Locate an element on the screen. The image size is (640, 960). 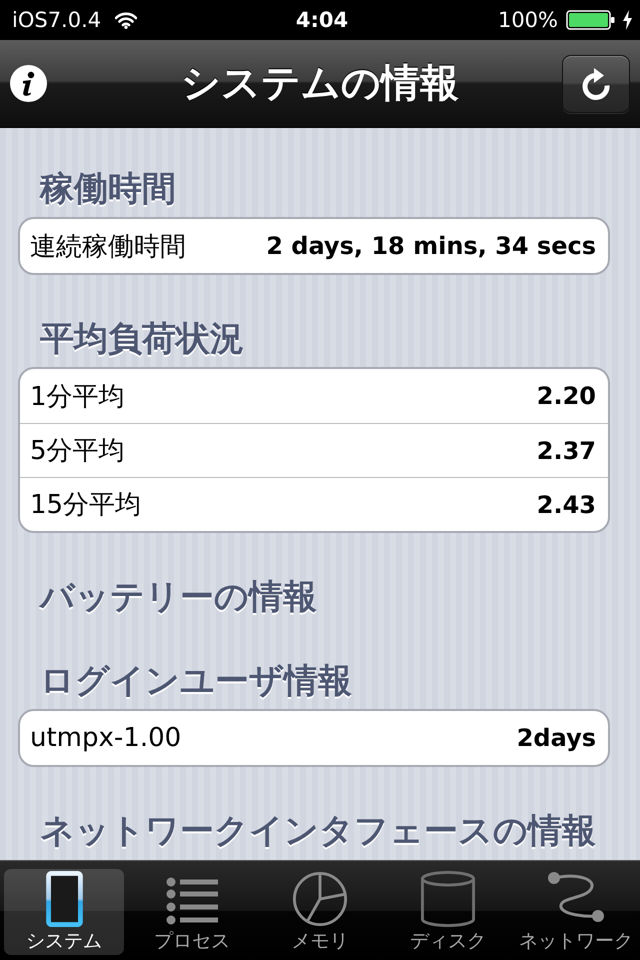
row-label: 連続稼働時間 is located at coordinates (108, 247).